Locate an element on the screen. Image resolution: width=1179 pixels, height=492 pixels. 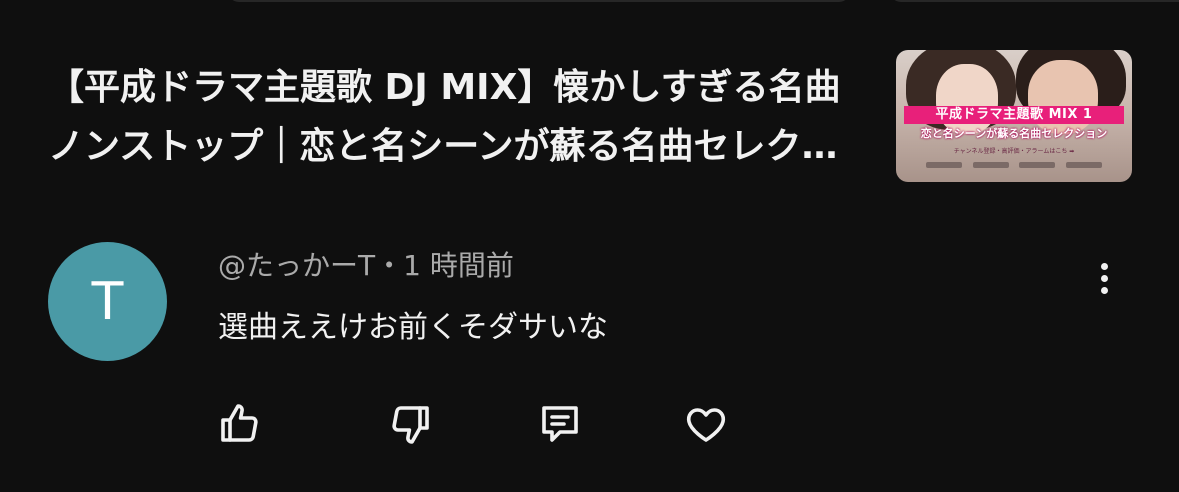
top-chip-right is located at coordinates (1034, 1).